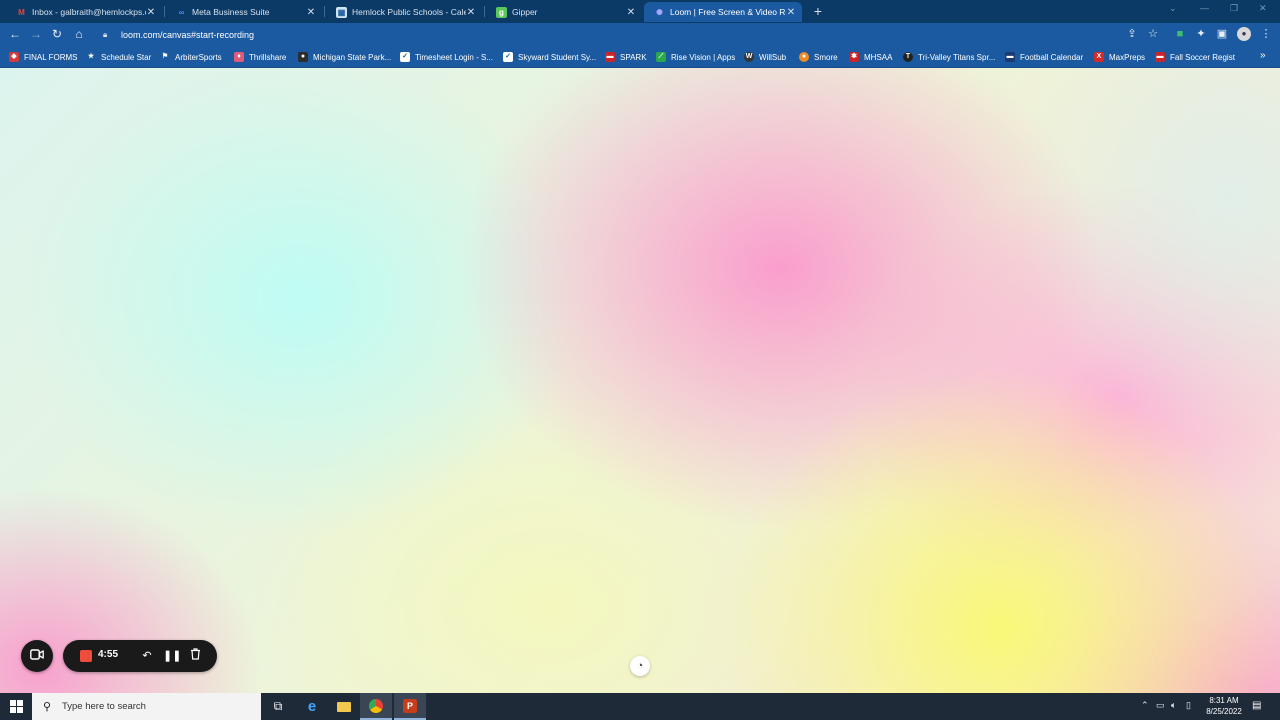 This screenshot has width=1280, height=720. What do you see at coordinates (231, 12) in the screenshot?
I see `tab-title: Meta Business Suite` at bounding box center [231, 12].